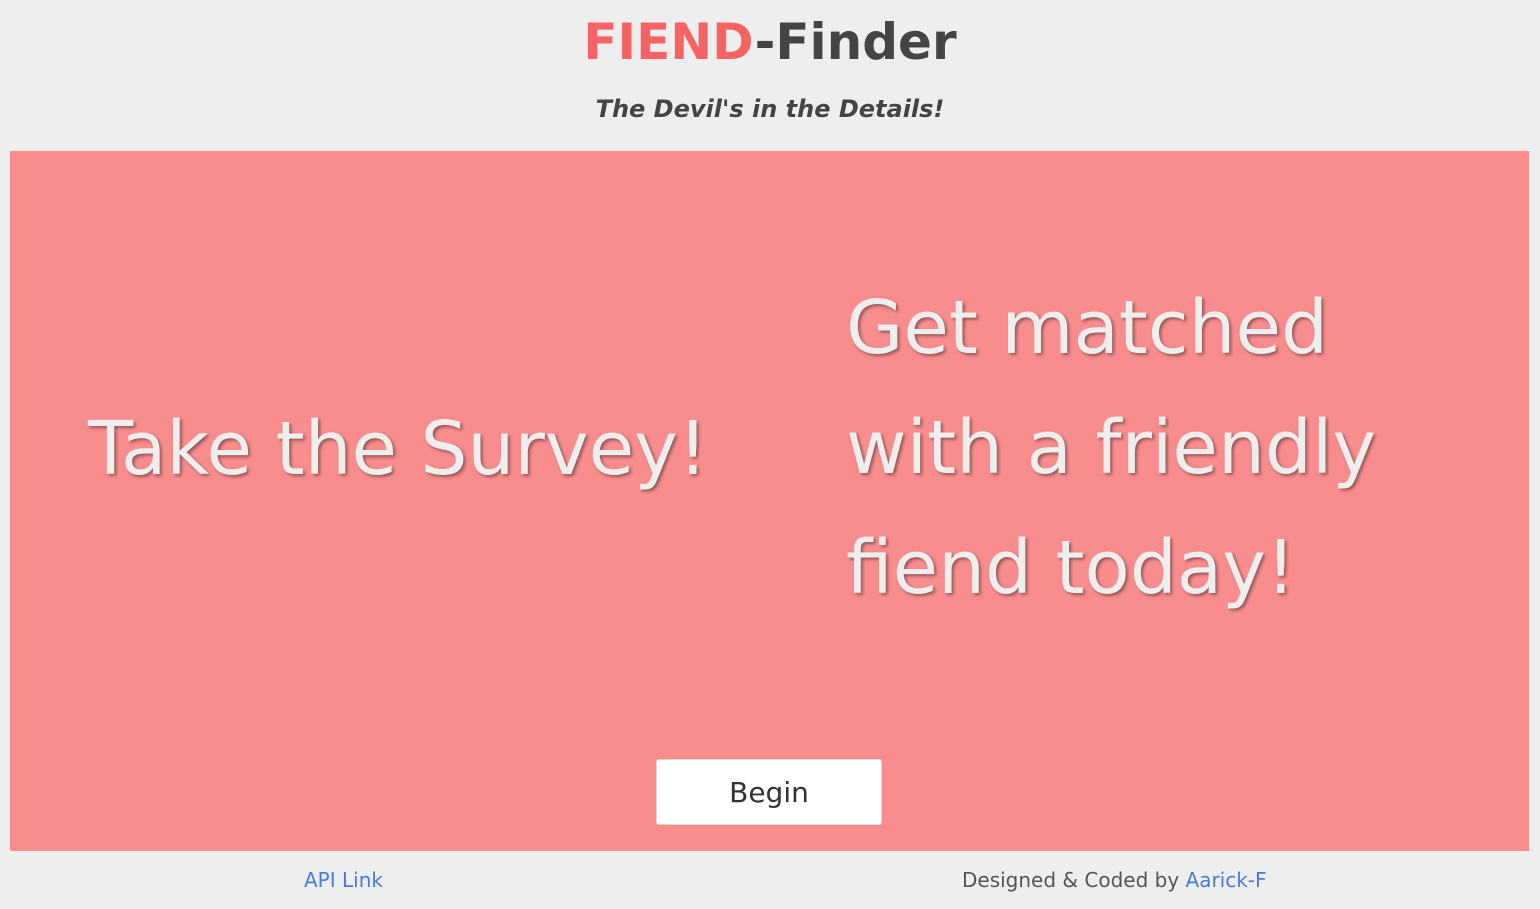  Describe the element at coordinates (1071, 568) in the screenshot. I see `match-tagline-line-3: fiend today!` at that location.